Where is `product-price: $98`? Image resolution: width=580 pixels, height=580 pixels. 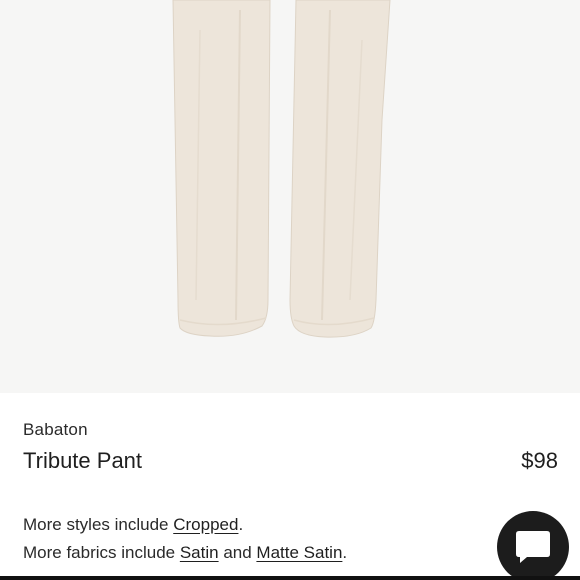 product-price: $98 is located at coordinates (539, 460).